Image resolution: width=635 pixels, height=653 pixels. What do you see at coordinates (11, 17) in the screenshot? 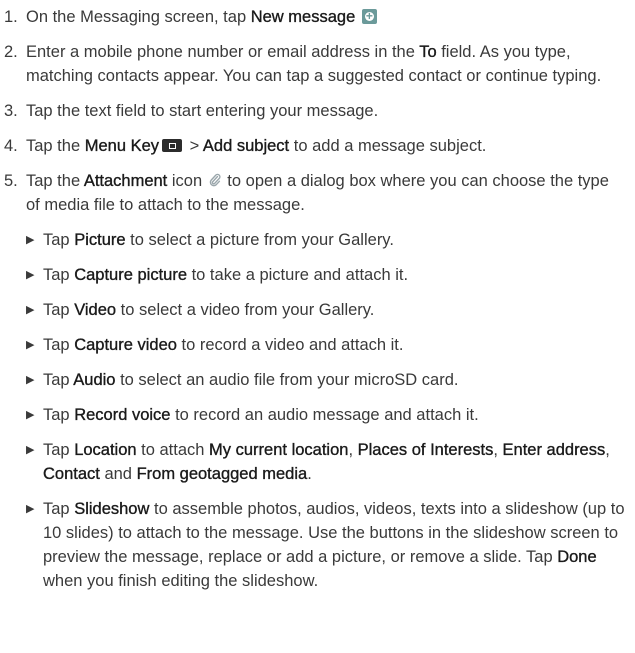
I see `step-number: 1.` at bounding box center [11, 17].